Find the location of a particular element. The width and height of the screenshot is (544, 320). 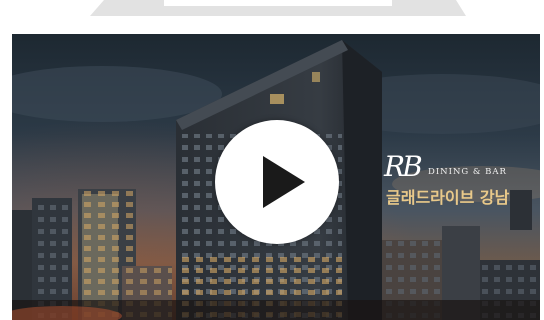

play-icon is located at coordinates (284, 182).